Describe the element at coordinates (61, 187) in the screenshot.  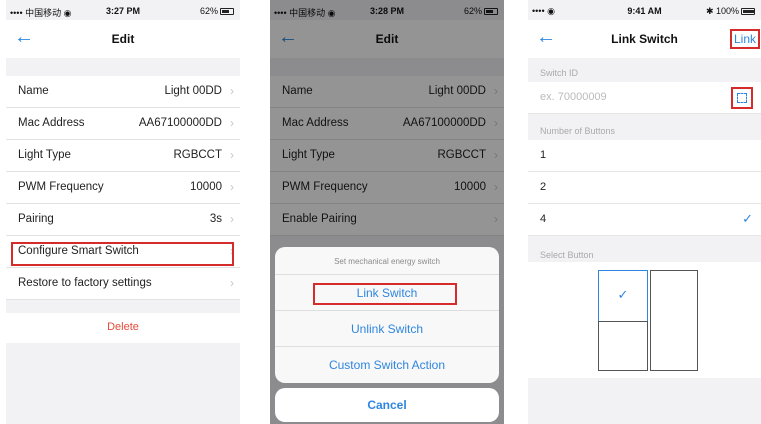
I see `row-label: PWM Frequency` at that location.